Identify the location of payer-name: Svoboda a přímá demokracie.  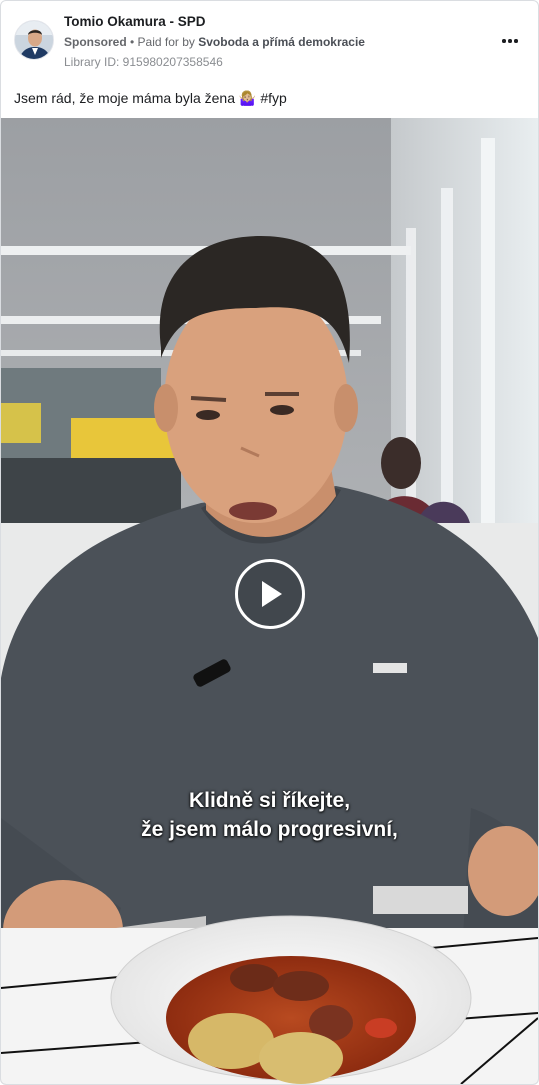
(281, 42).